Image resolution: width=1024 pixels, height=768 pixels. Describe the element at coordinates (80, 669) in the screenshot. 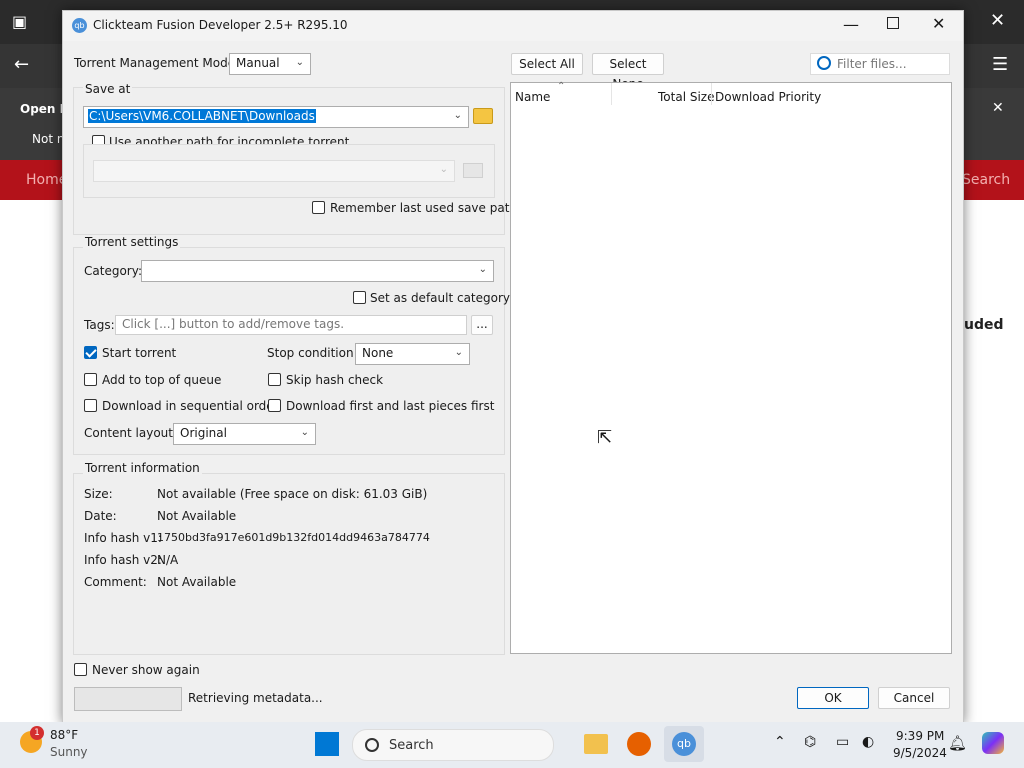

I see `never-show-again-checkbox` at that location.